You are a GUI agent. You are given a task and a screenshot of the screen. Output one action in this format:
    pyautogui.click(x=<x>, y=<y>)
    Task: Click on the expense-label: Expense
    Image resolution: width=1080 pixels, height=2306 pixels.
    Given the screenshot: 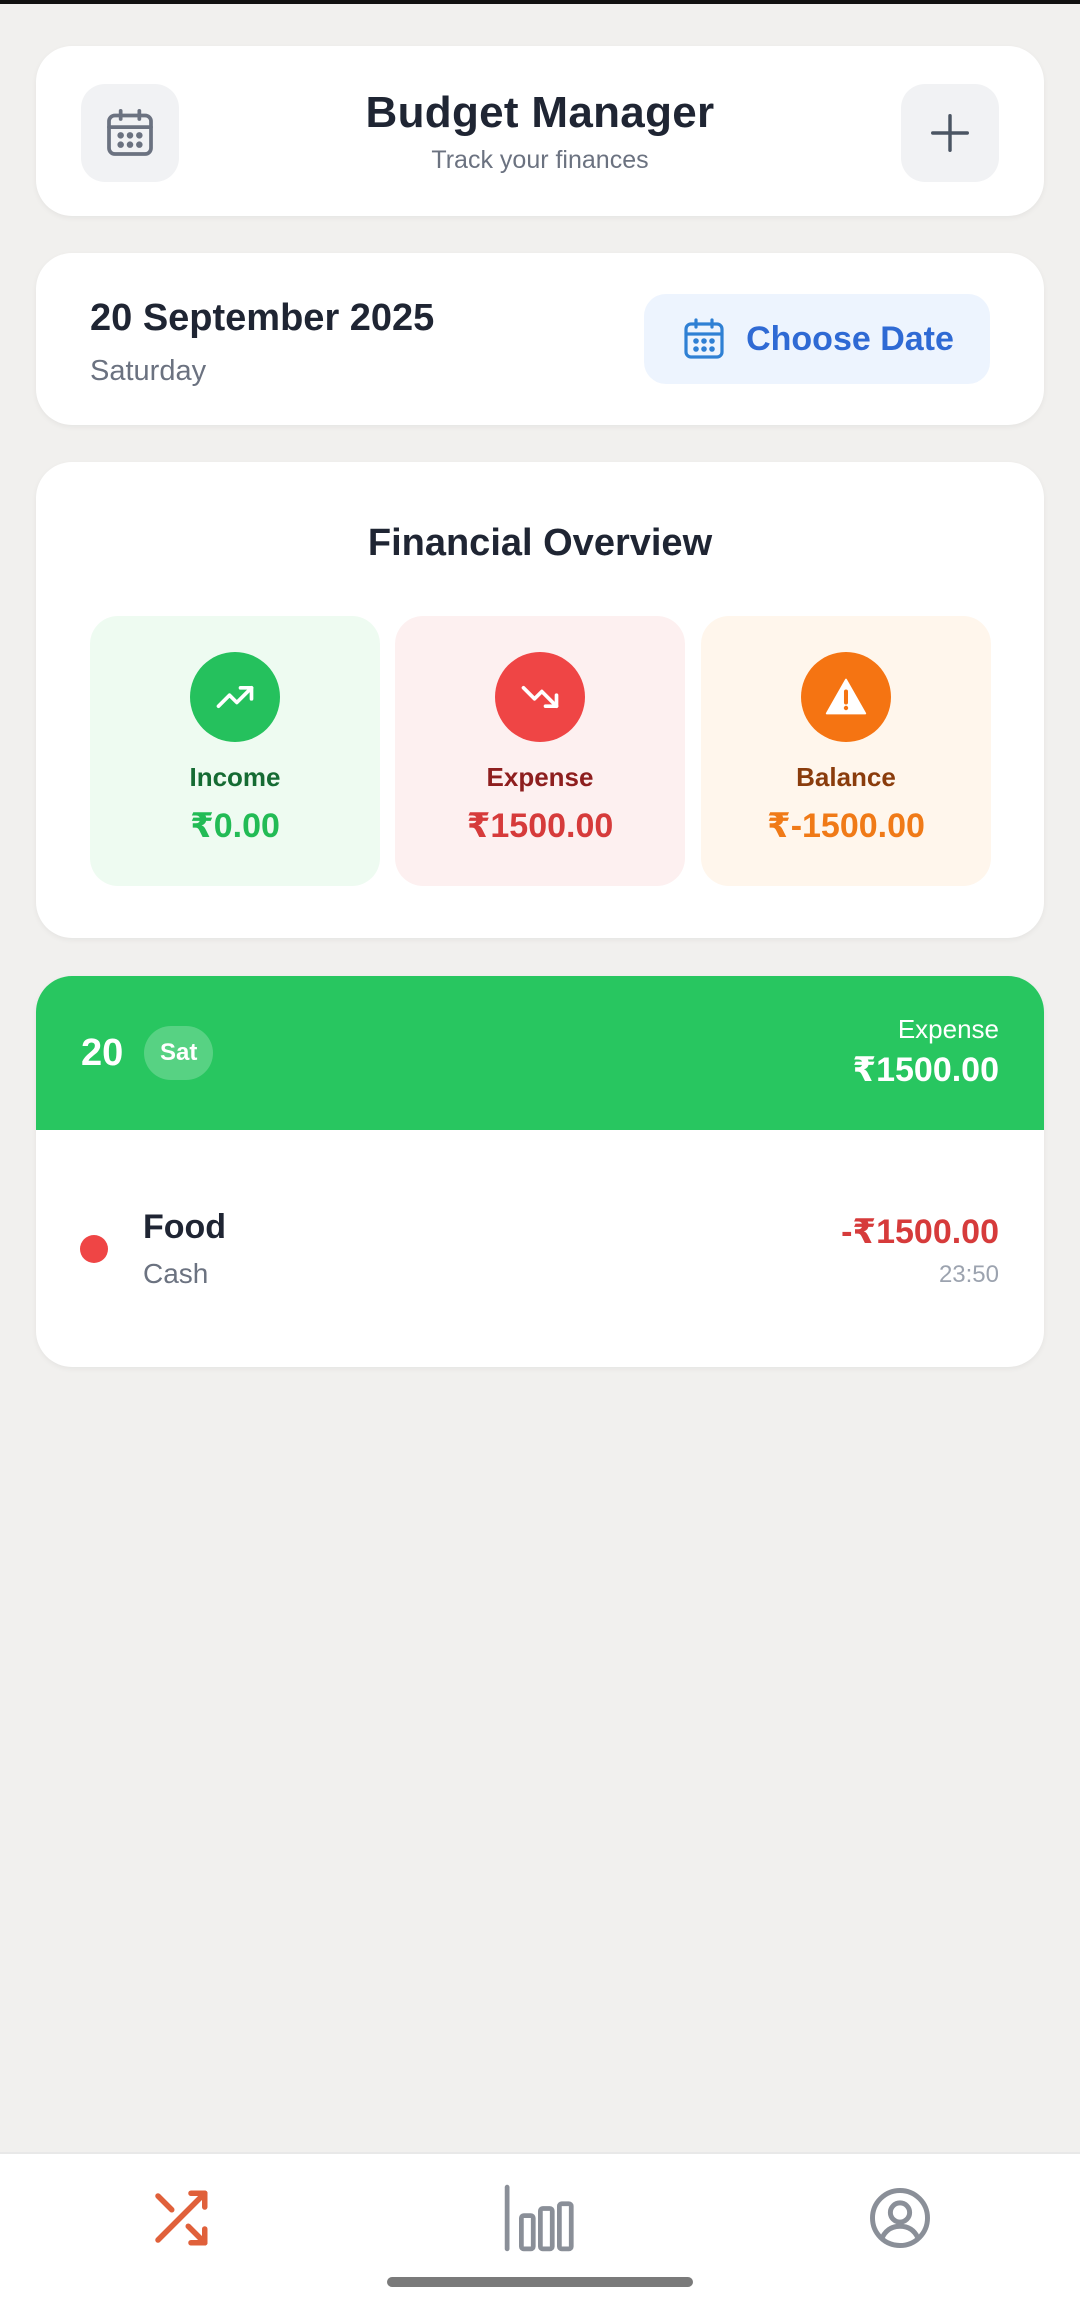 What is the action you would take?
    pyautogui.click(x=540, y=777)
    